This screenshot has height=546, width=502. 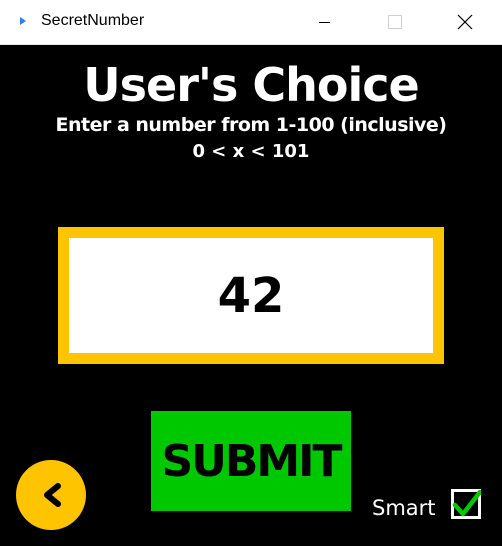 I want to click on page-title: User's Choice, so click(x=251, y=85).